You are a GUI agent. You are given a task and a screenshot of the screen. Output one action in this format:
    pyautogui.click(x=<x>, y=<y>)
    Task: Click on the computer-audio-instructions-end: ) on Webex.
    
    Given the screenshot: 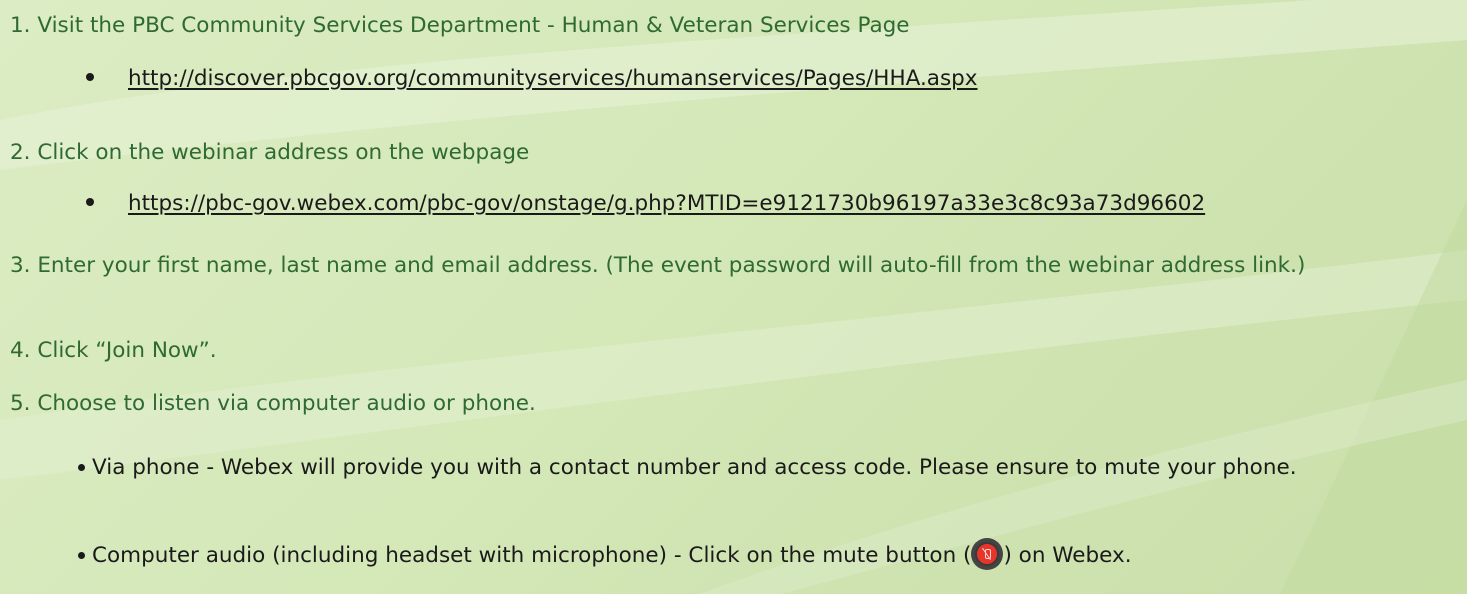 What is the action you would take?
    pyautogui.click(x=1067, y=555)
    